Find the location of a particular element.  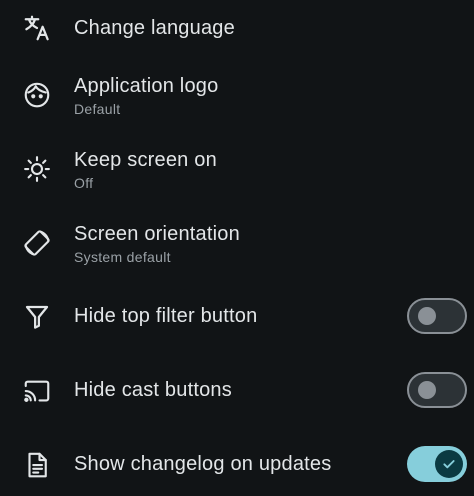

cast-icon is located at coordinates (37, 391).